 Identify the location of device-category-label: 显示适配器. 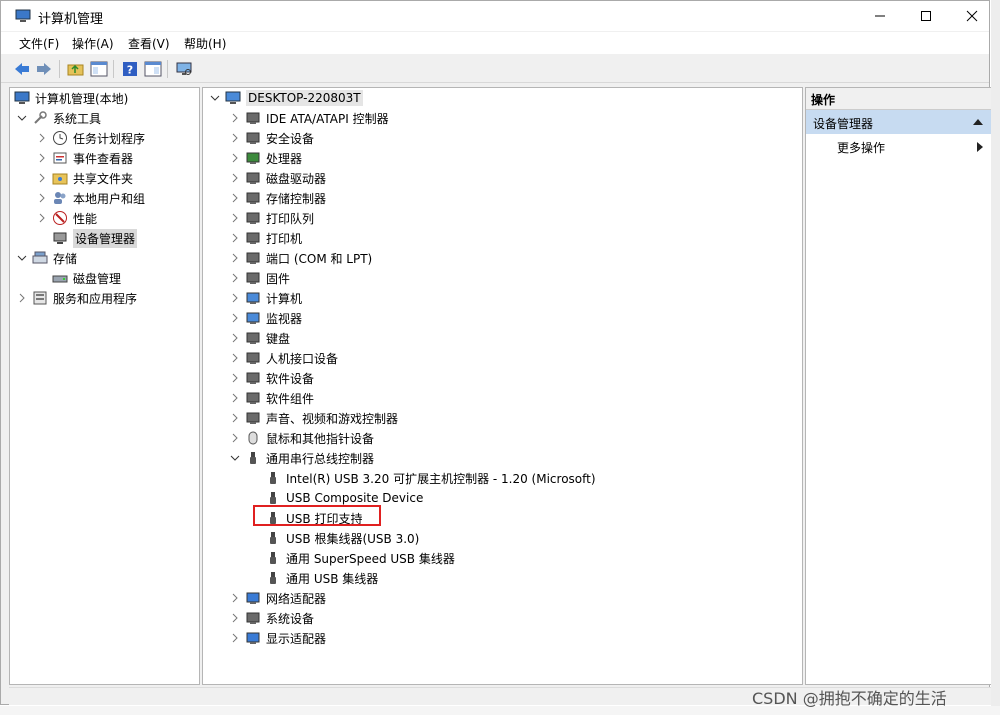
(296, 638).